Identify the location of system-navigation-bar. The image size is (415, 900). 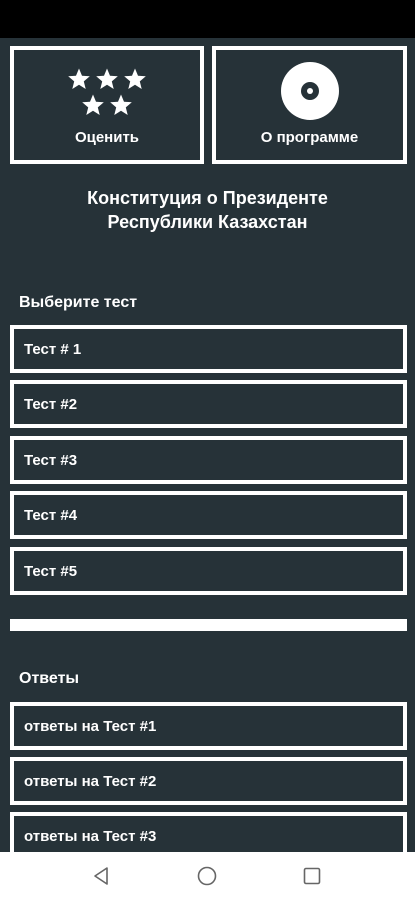
(207, 876).